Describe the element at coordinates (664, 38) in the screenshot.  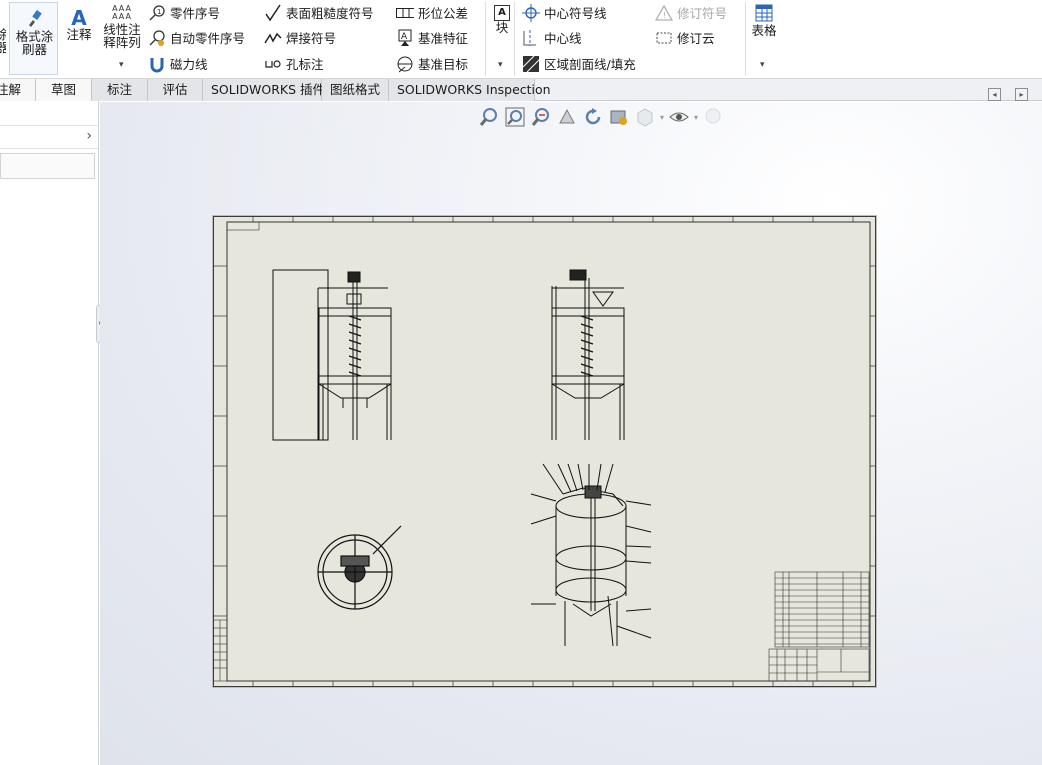
I see `revision-cloud-icon` at that location.